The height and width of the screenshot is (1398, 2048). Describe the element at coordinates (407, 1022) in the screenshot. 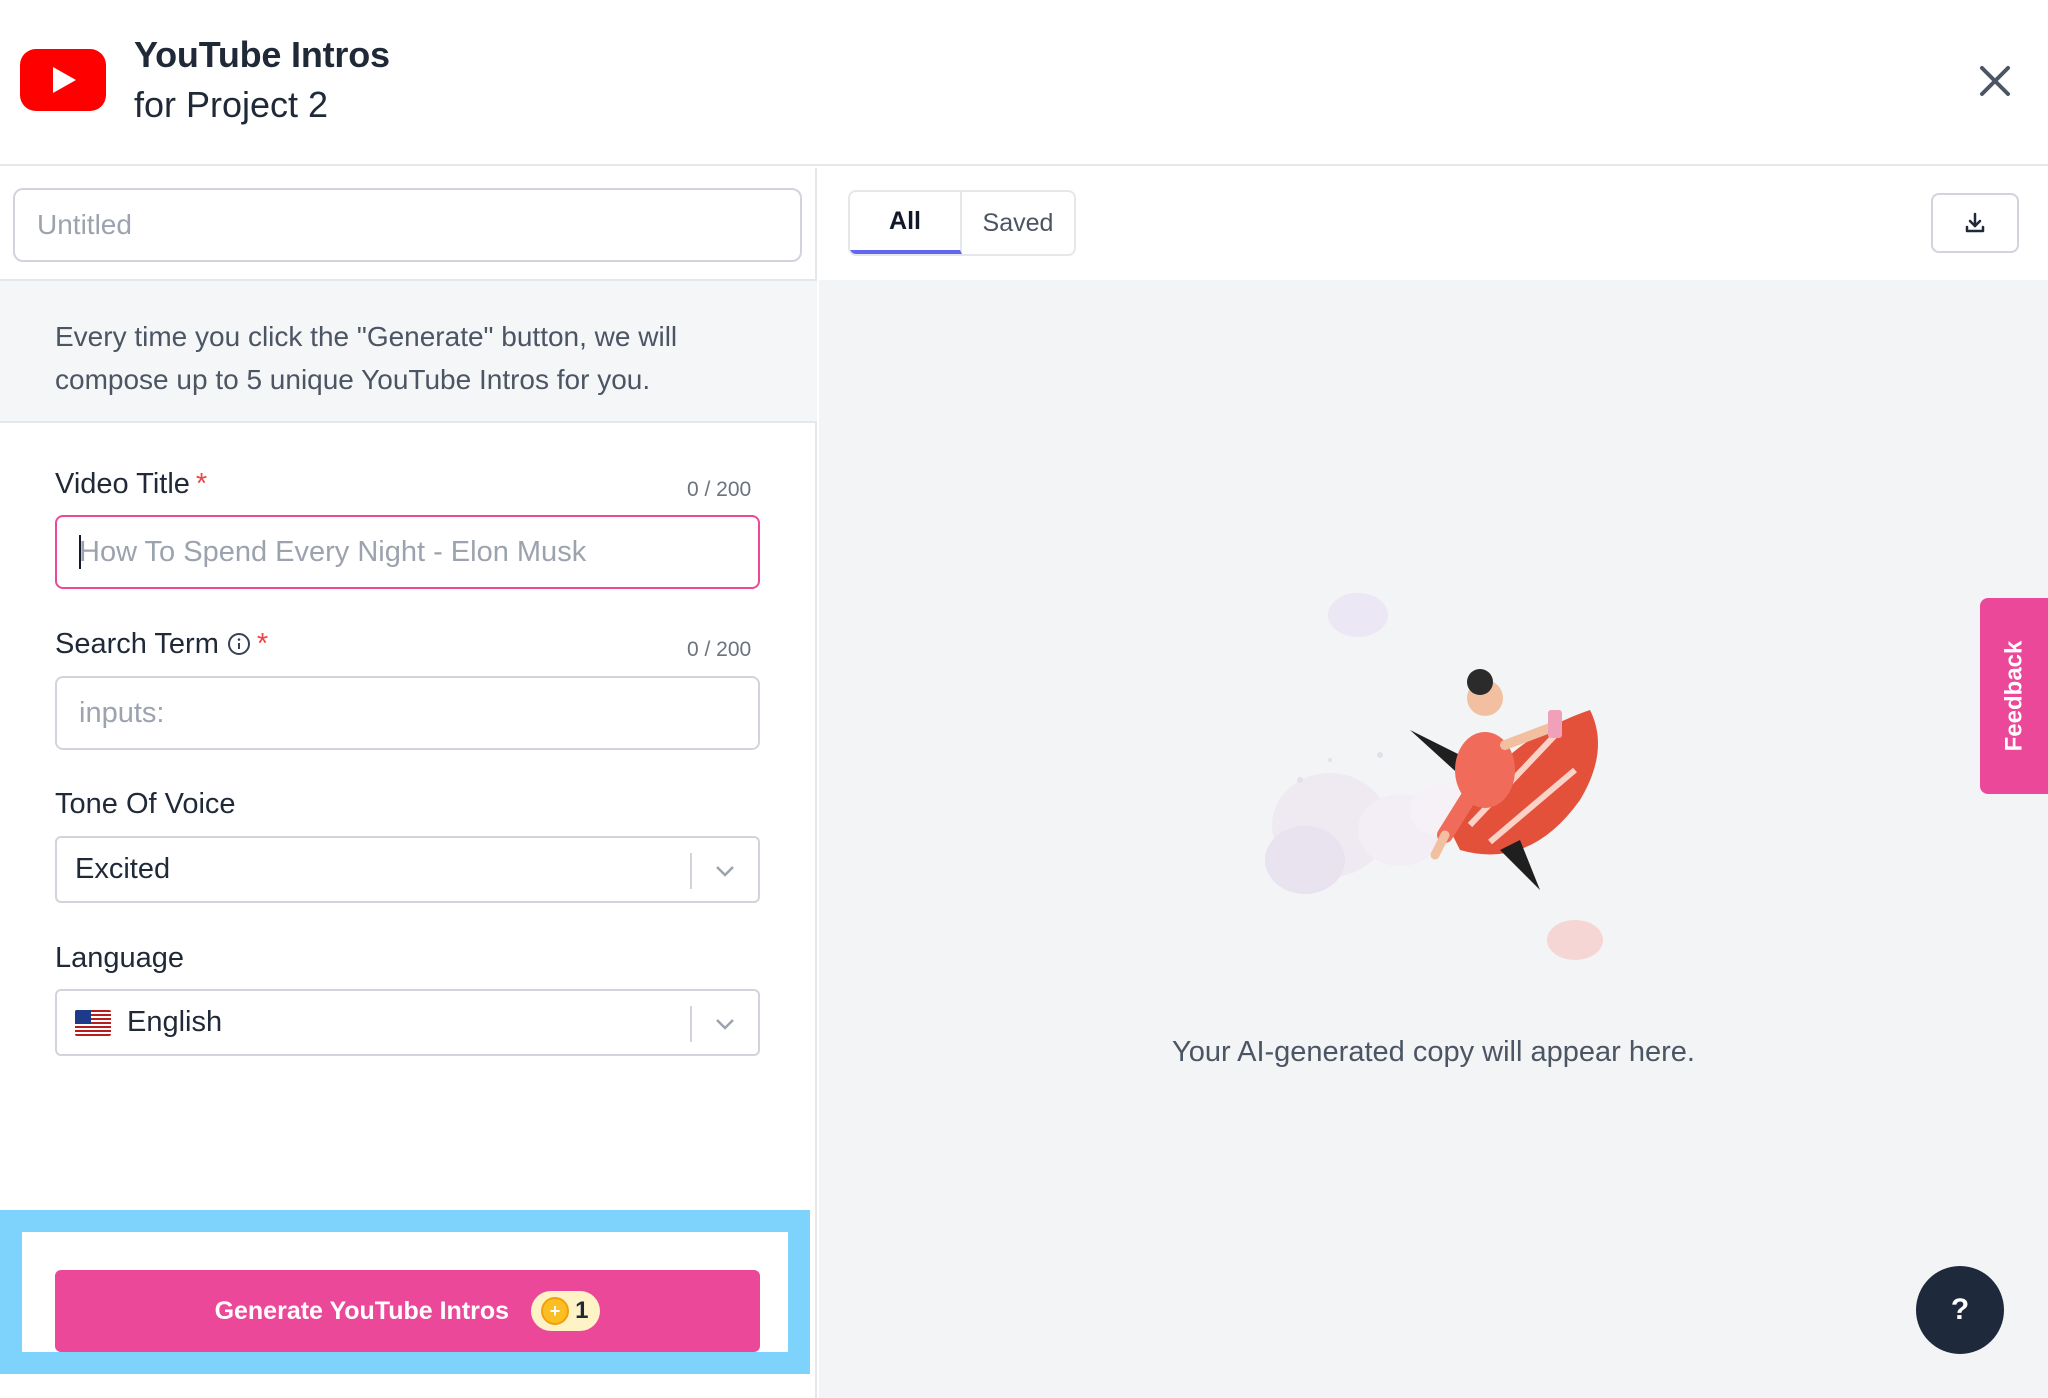

I see `language-select: English` at that location.